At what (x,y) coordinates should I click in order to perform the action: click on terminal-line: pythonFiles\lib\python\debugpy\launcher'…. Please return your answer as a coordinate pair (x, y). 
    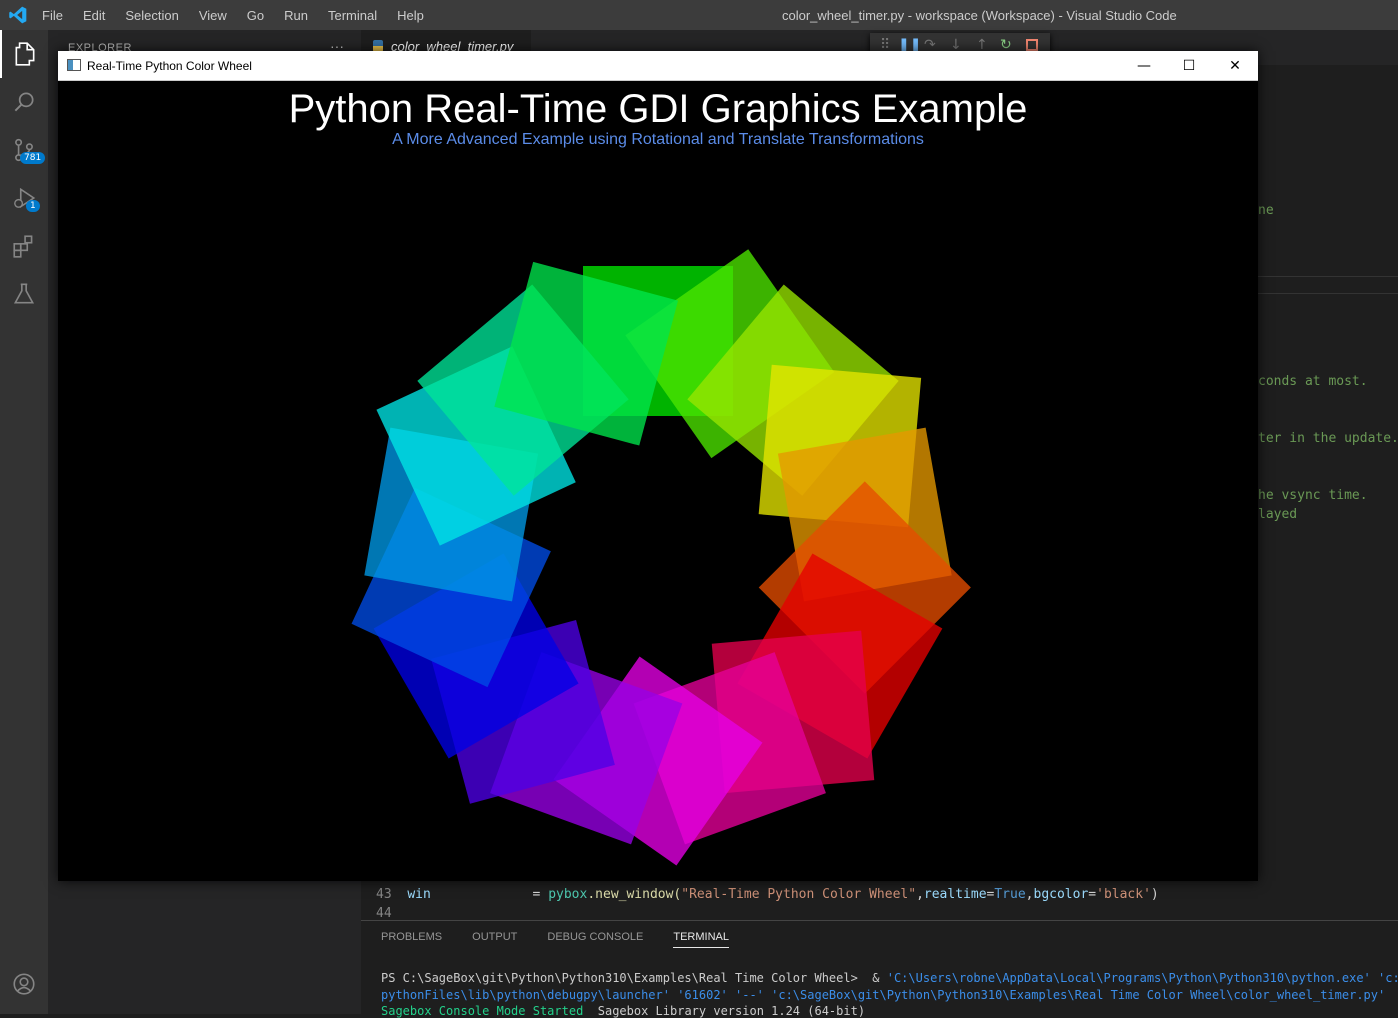
    Looking at the image, I should click on (883, 995).